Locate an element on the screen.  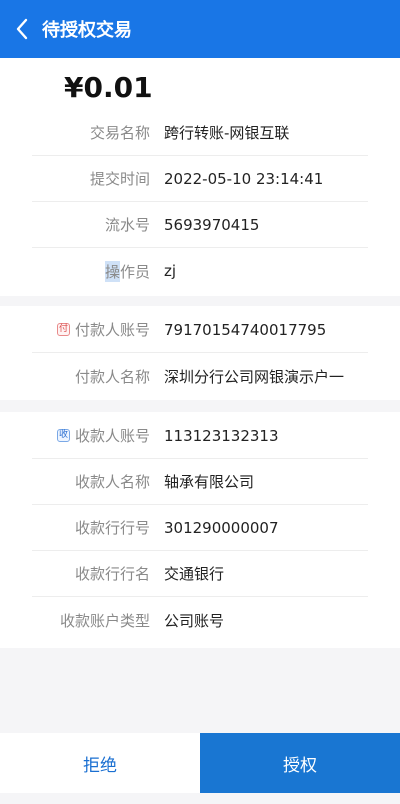
payer-account-label: 付付款人账号 is located at coordinates (91, 329).